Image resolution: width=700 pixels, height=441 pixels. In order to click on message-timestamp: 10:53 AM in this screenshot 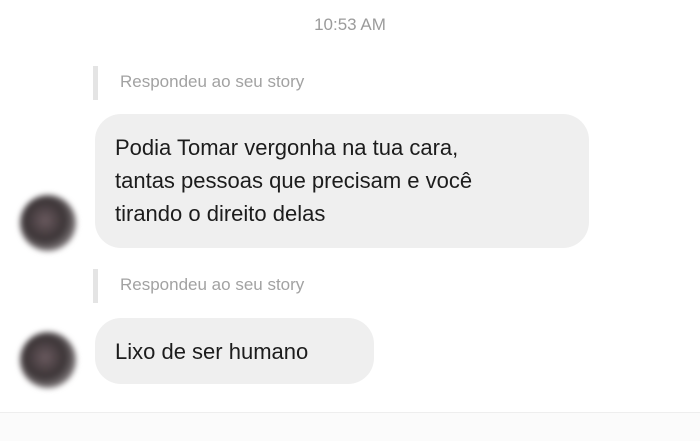, I will do `click(350, 24)`.